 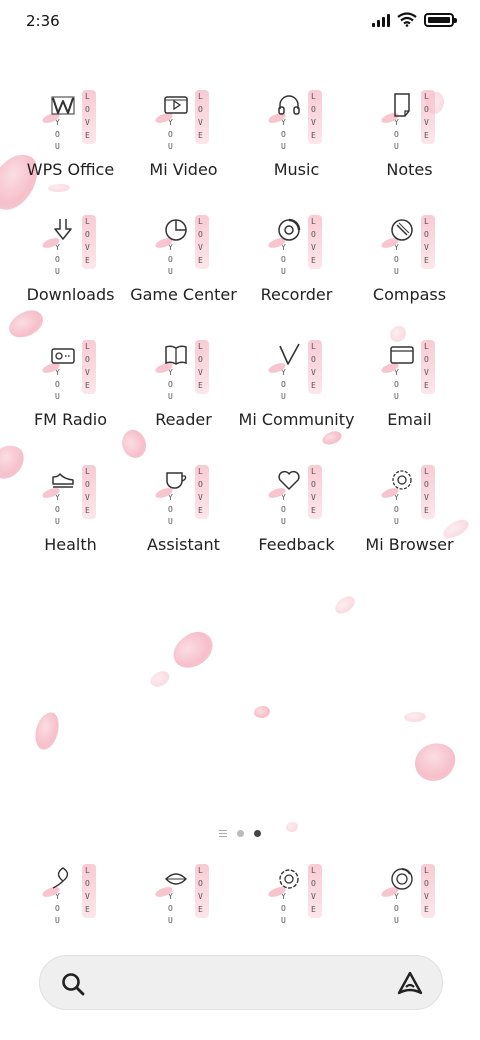 I want to click on dock-app-camera-lens: LOVEYOU, so click(x=409, y=897).